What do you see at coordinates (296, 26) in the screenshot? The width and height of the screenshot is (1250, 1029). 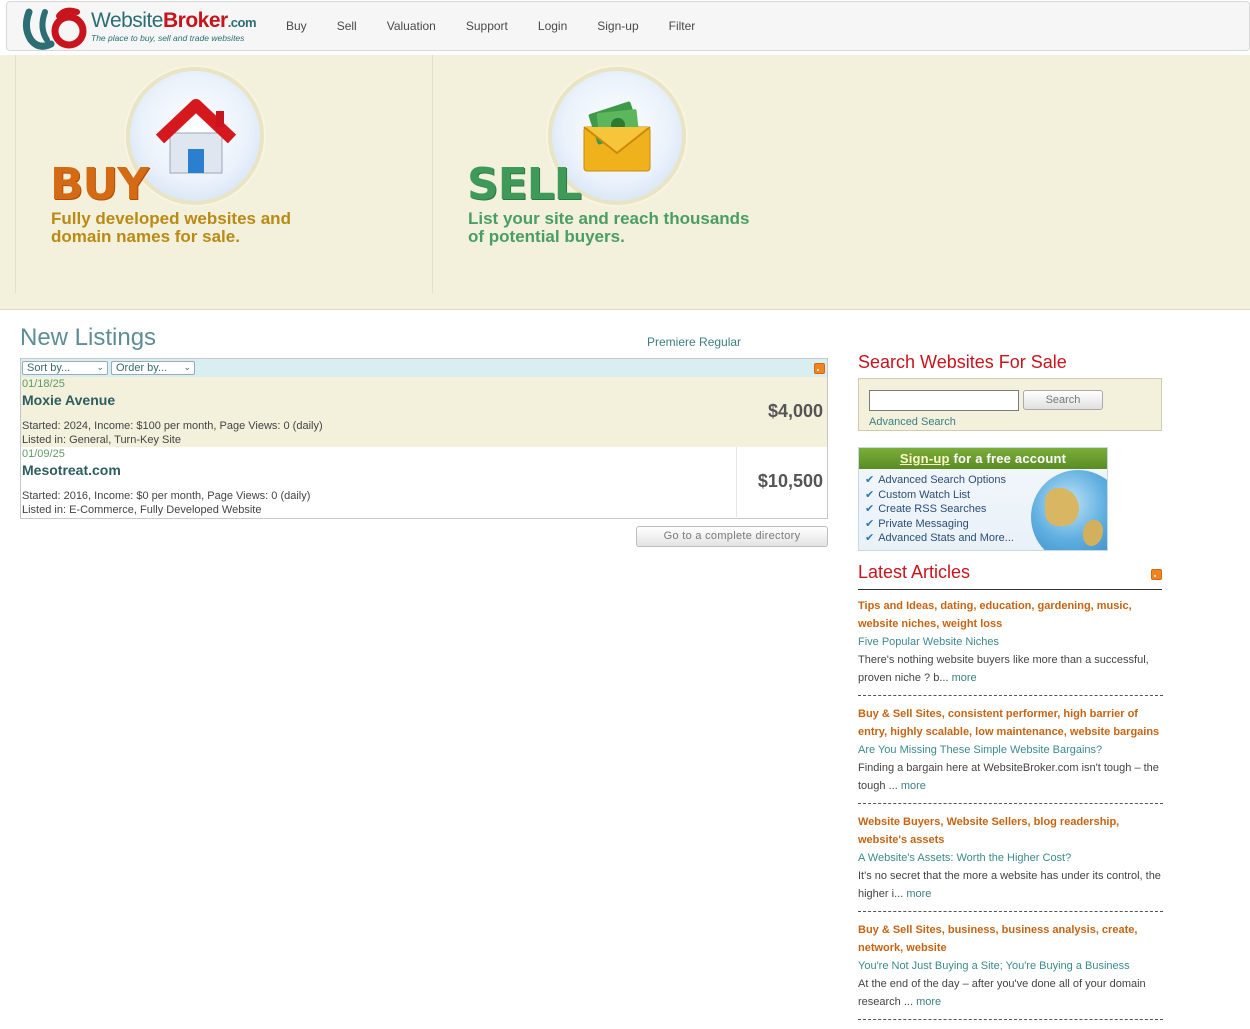 I see `nav-buy: Buy` at bounding box center [296, 26].